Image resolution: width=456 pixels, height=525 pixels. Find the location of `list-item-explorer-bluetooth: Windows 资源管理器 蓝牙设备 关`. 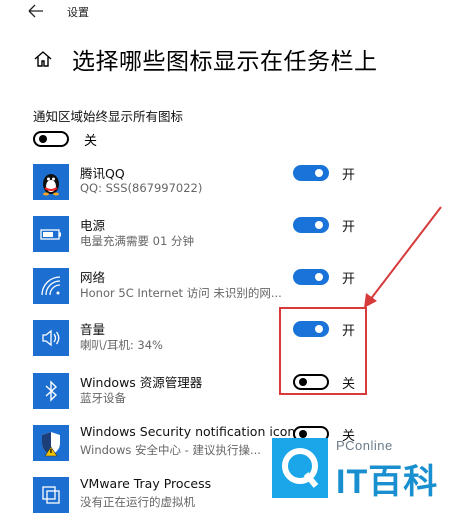

list-item-explorer-bluetooth: Windows 资源管理器 蓝牙设备 关 is located at coordinates (228, 395).